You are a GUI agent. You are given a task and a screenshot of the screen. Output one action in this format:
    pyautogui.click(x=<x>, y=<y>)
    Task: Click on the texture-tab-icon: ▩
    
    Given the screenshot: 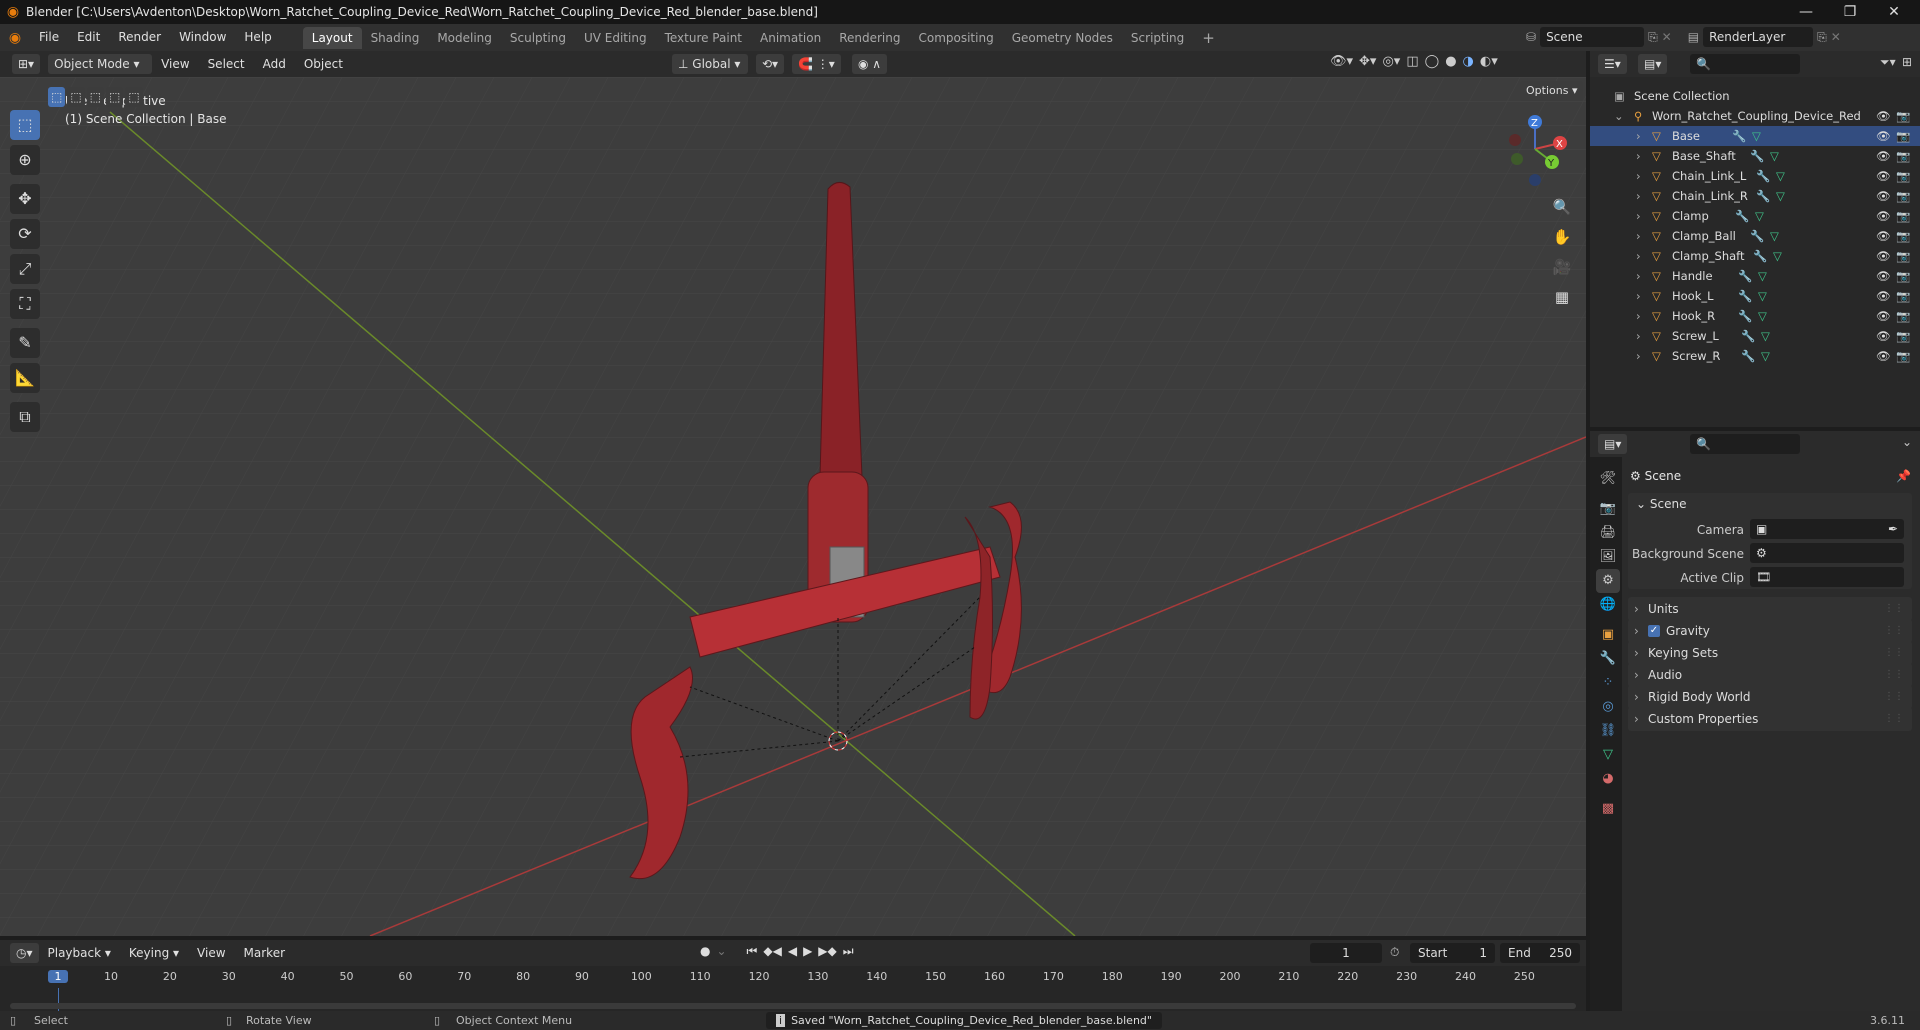 What is the action you would take?
    pyautogui.click(x=1608, y=809)
    